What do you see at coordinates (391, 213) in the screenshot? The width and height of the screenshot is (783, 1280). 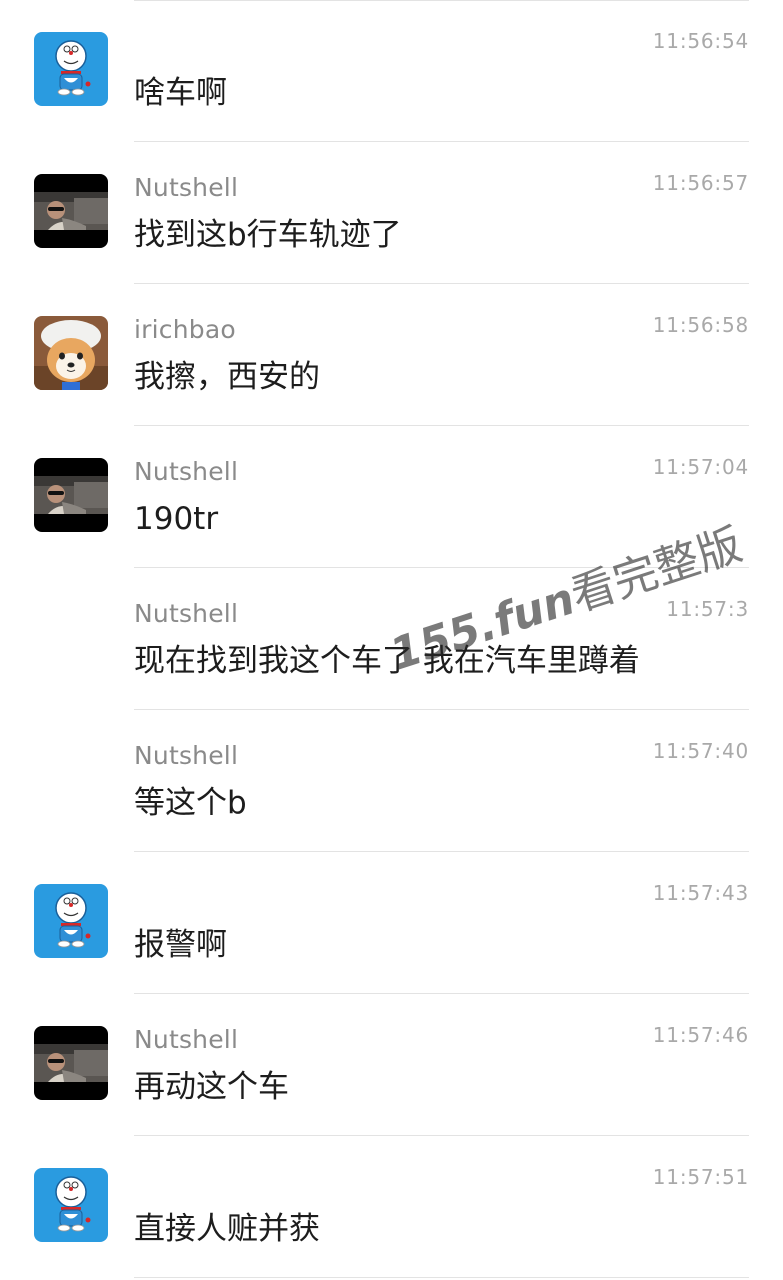 I see `chat-message: Nutshell 11:56:57 找到这b行车轨迹了` at bounding box center [391, 213].